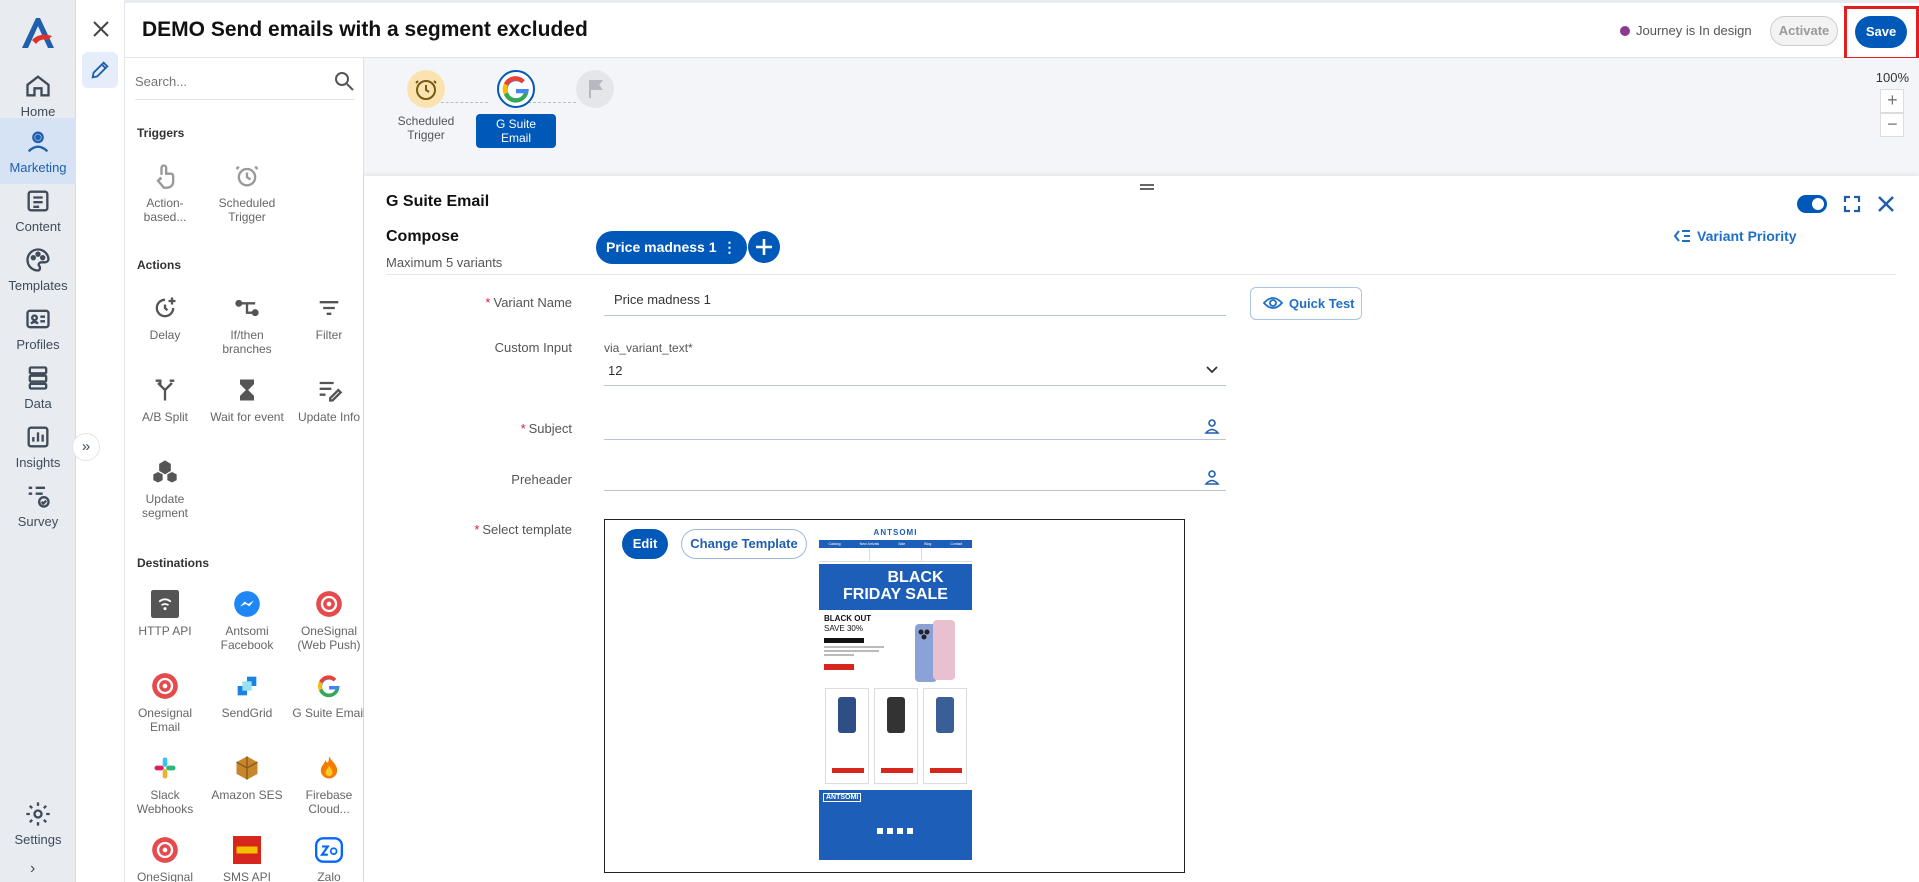 The width and height of the screenshot is (1919, 882). I want to click on flow-node-end, so click(595, 92).